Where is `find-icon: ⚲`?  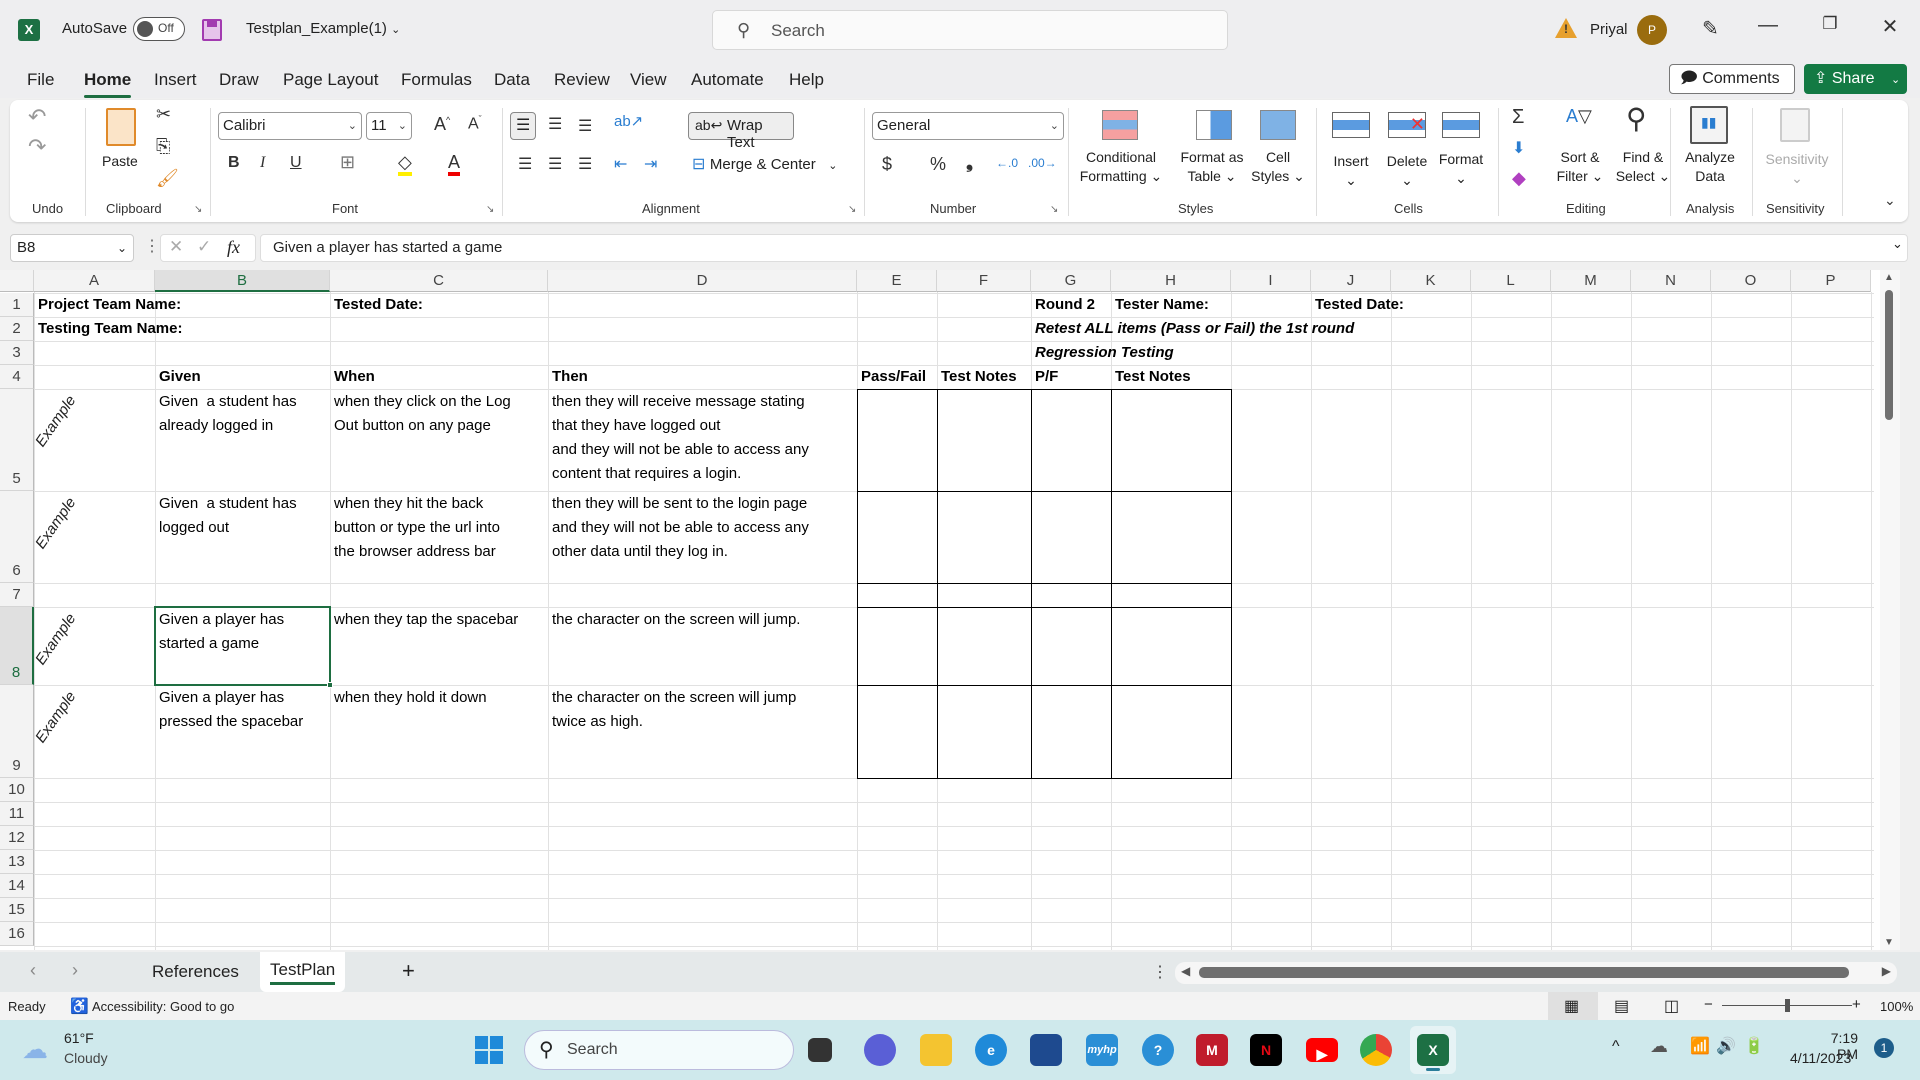
find-icon: ⚲ is located at coordinates (1636, 118).